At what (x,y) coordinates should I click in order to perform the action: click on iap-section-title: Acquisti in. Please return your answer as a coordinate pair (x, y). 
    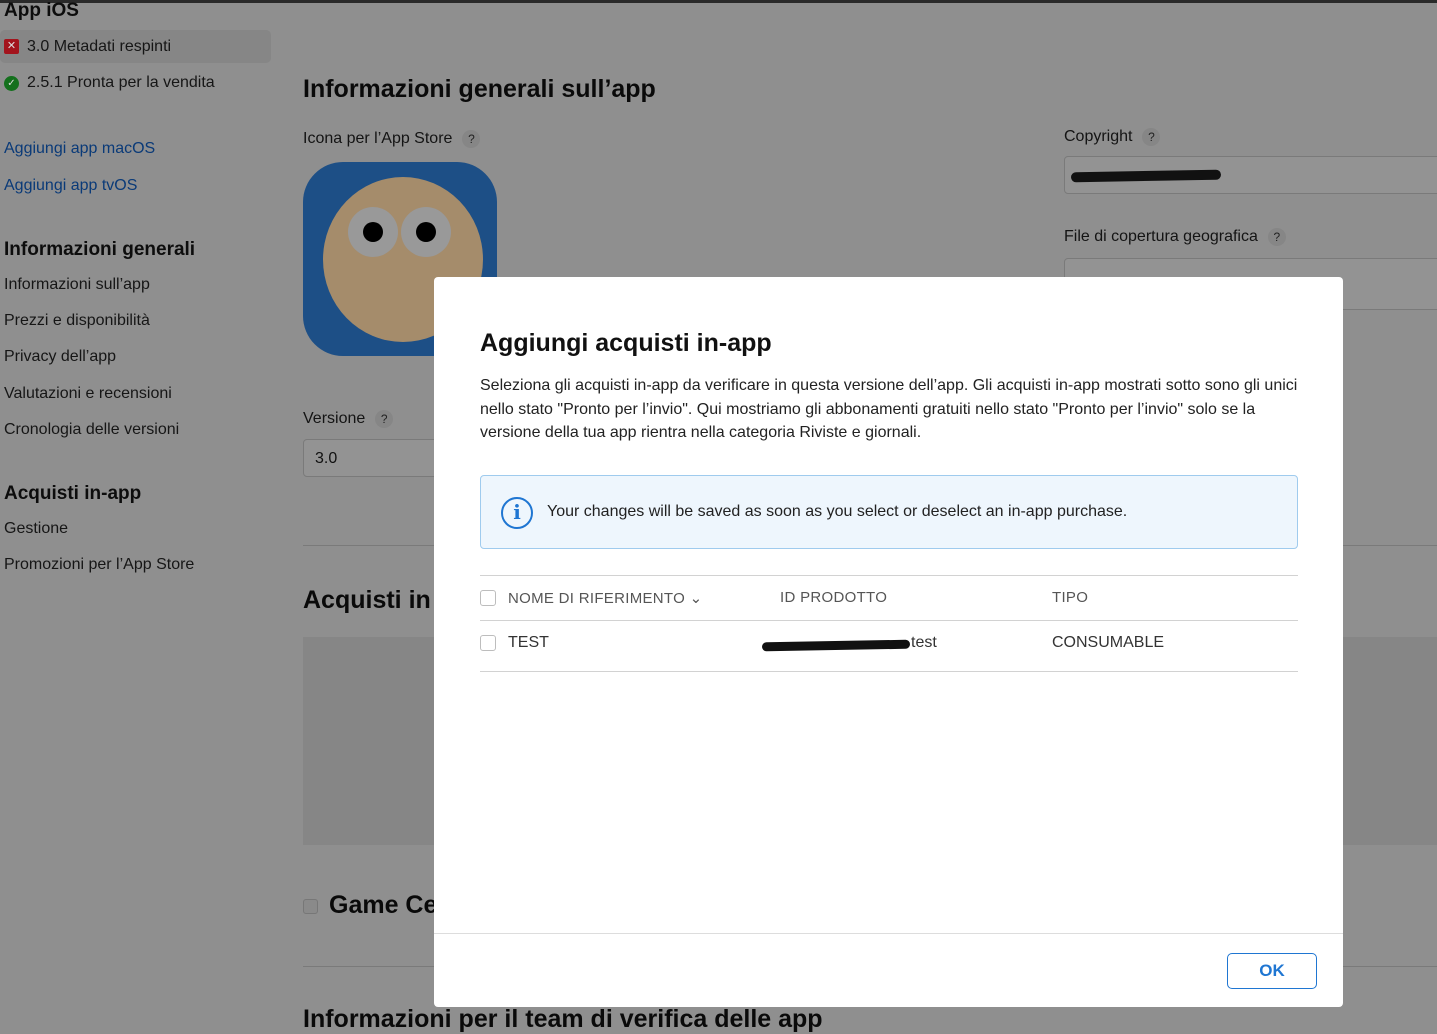
    Looking at the image, I should click on (367, 600).